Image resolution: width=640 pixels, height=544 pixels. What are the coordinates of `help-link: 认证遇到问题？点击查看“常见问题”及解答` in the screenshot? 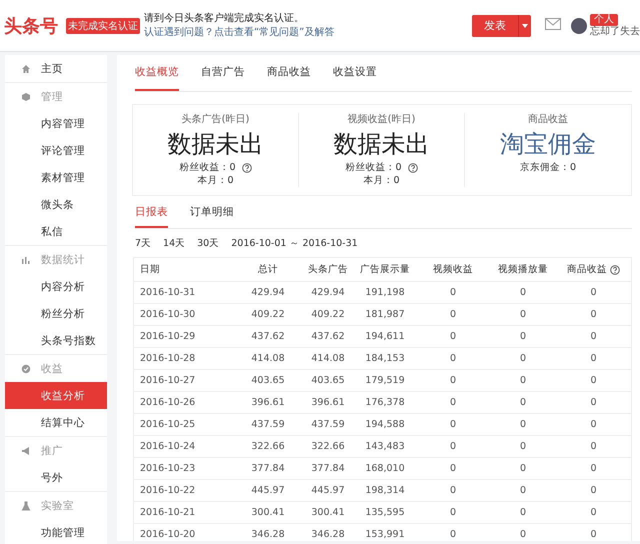 It's located at (239, 32).